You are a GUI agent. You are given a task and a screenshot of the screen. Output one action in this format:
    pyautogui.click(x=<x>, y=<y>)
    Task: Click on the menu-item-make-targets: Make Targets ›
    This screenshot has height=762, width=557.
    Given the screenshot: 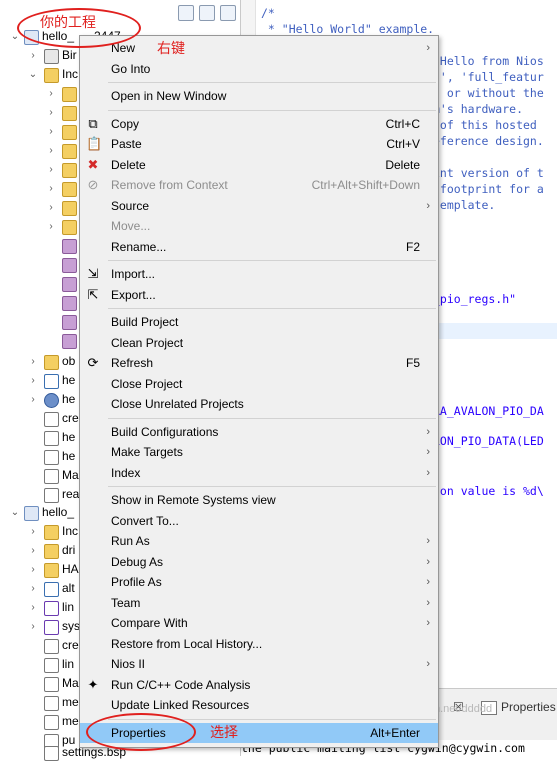 What is the action you would take?
    pyautogui.click(x=259, y=452)
    